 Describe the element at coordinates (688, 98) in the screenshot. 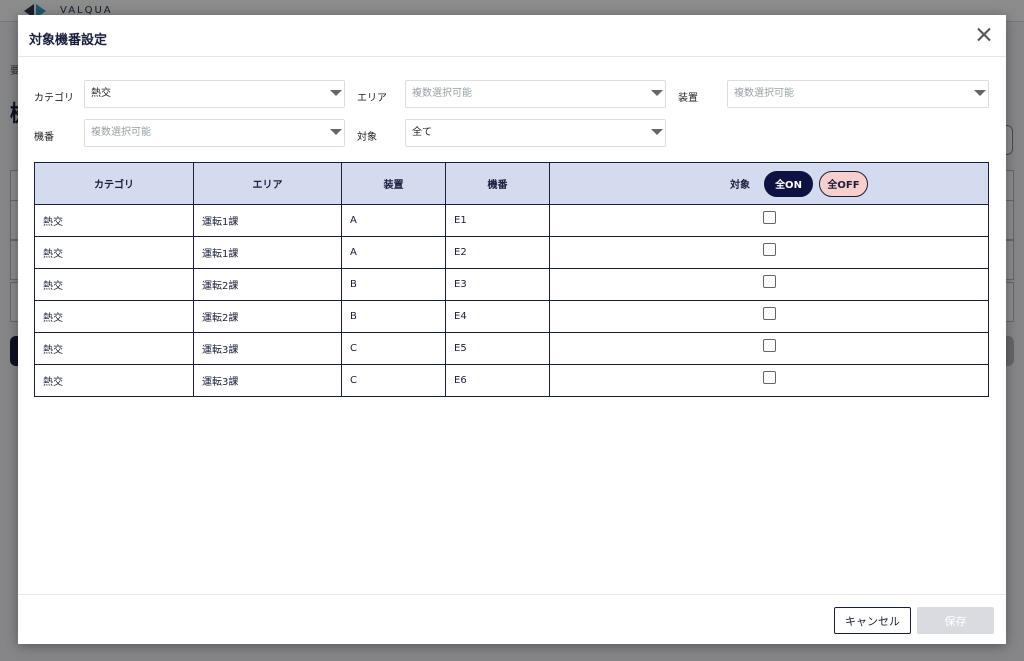

I see `device-filter-label: 装置` at that location.